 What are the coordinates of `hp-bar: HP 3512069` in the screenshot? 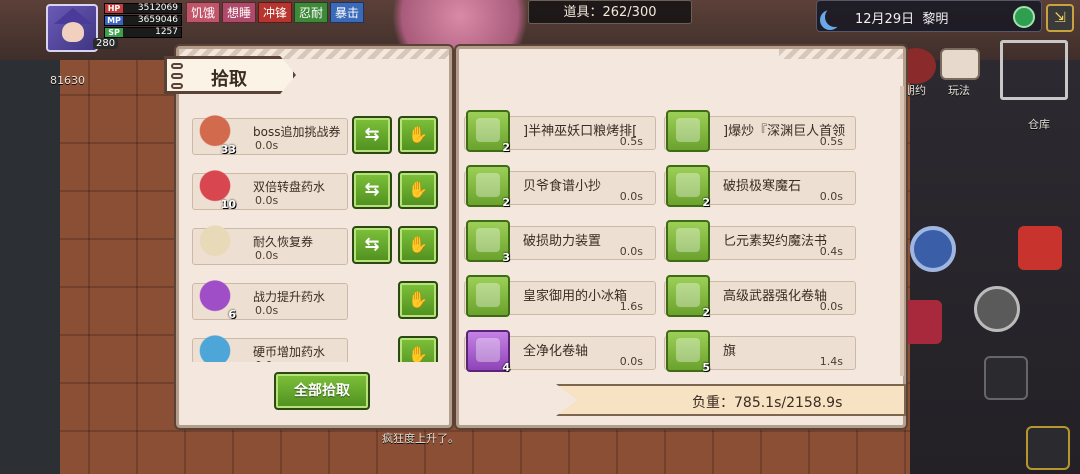 It's located at (143, 8).